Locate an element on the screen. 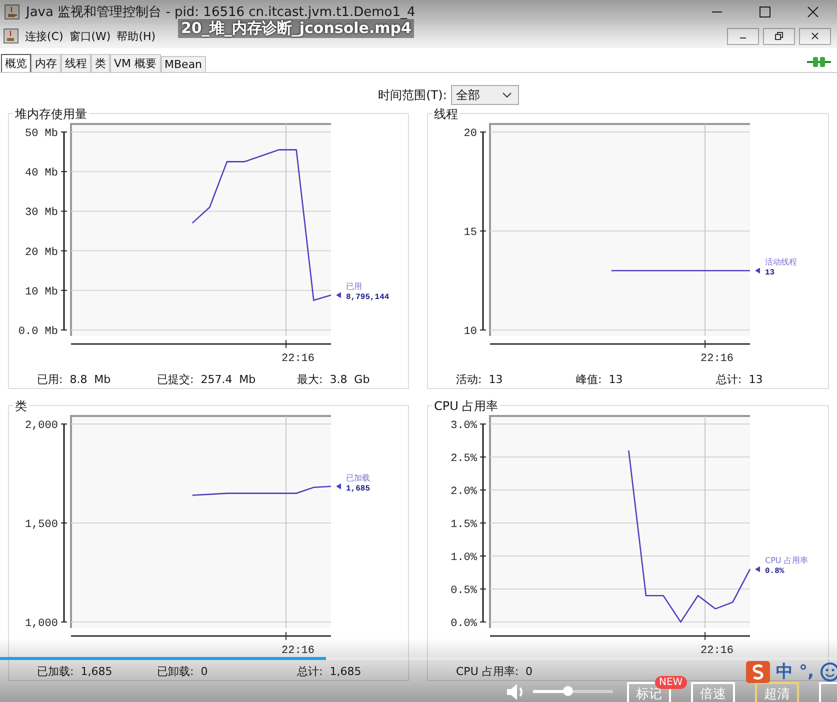 The image size is (837, 702). y-tick-label: 10 is located at coordinates (470, 332).